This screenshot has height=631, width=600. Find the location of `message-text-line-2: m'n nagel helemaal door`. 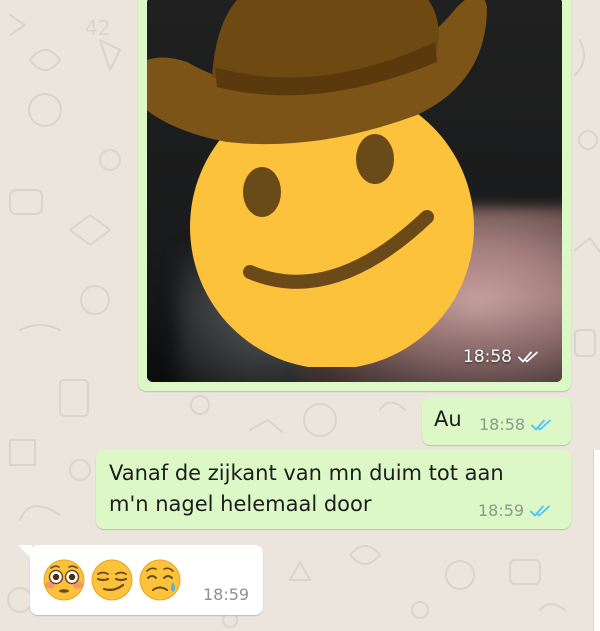

message-text-line-2: m'n nagel helemaal door is located at coordinates (240, 504).